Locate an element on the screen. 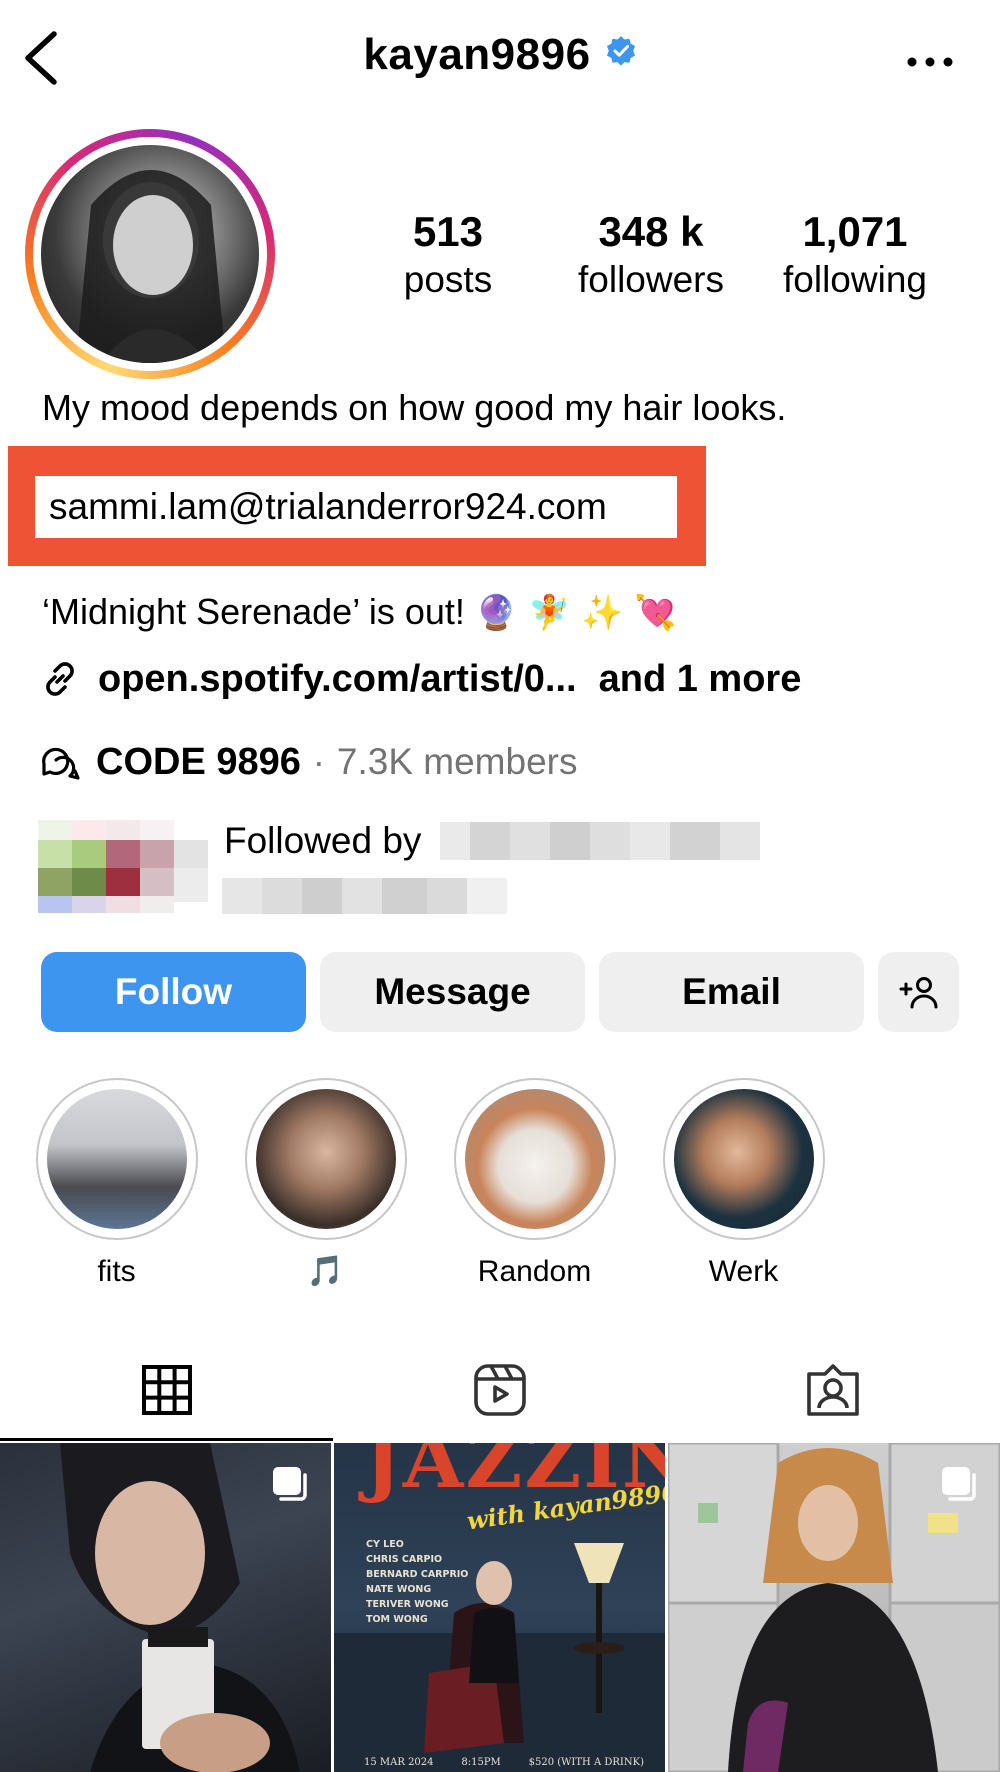 The image size is (1000, 1772). highlight-fits: fits is located at coordinates (116, 1184).